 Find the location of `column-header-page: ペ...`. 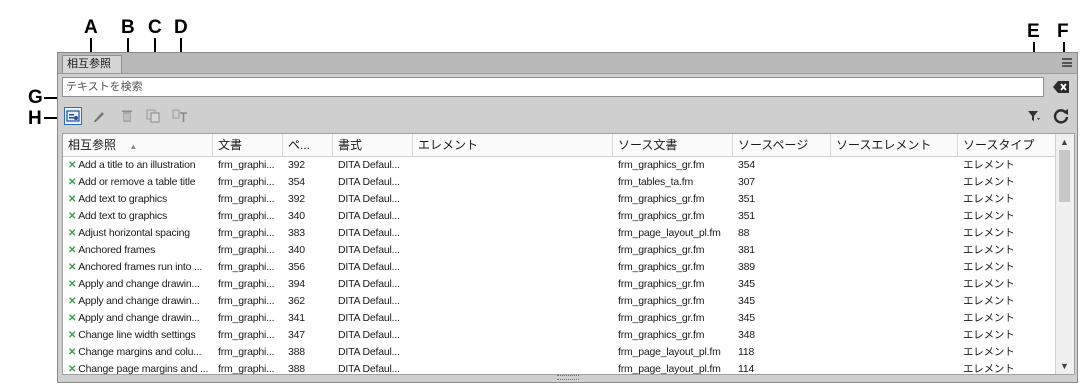

column-header-page: ペ... is located at coordinates (308, 145).